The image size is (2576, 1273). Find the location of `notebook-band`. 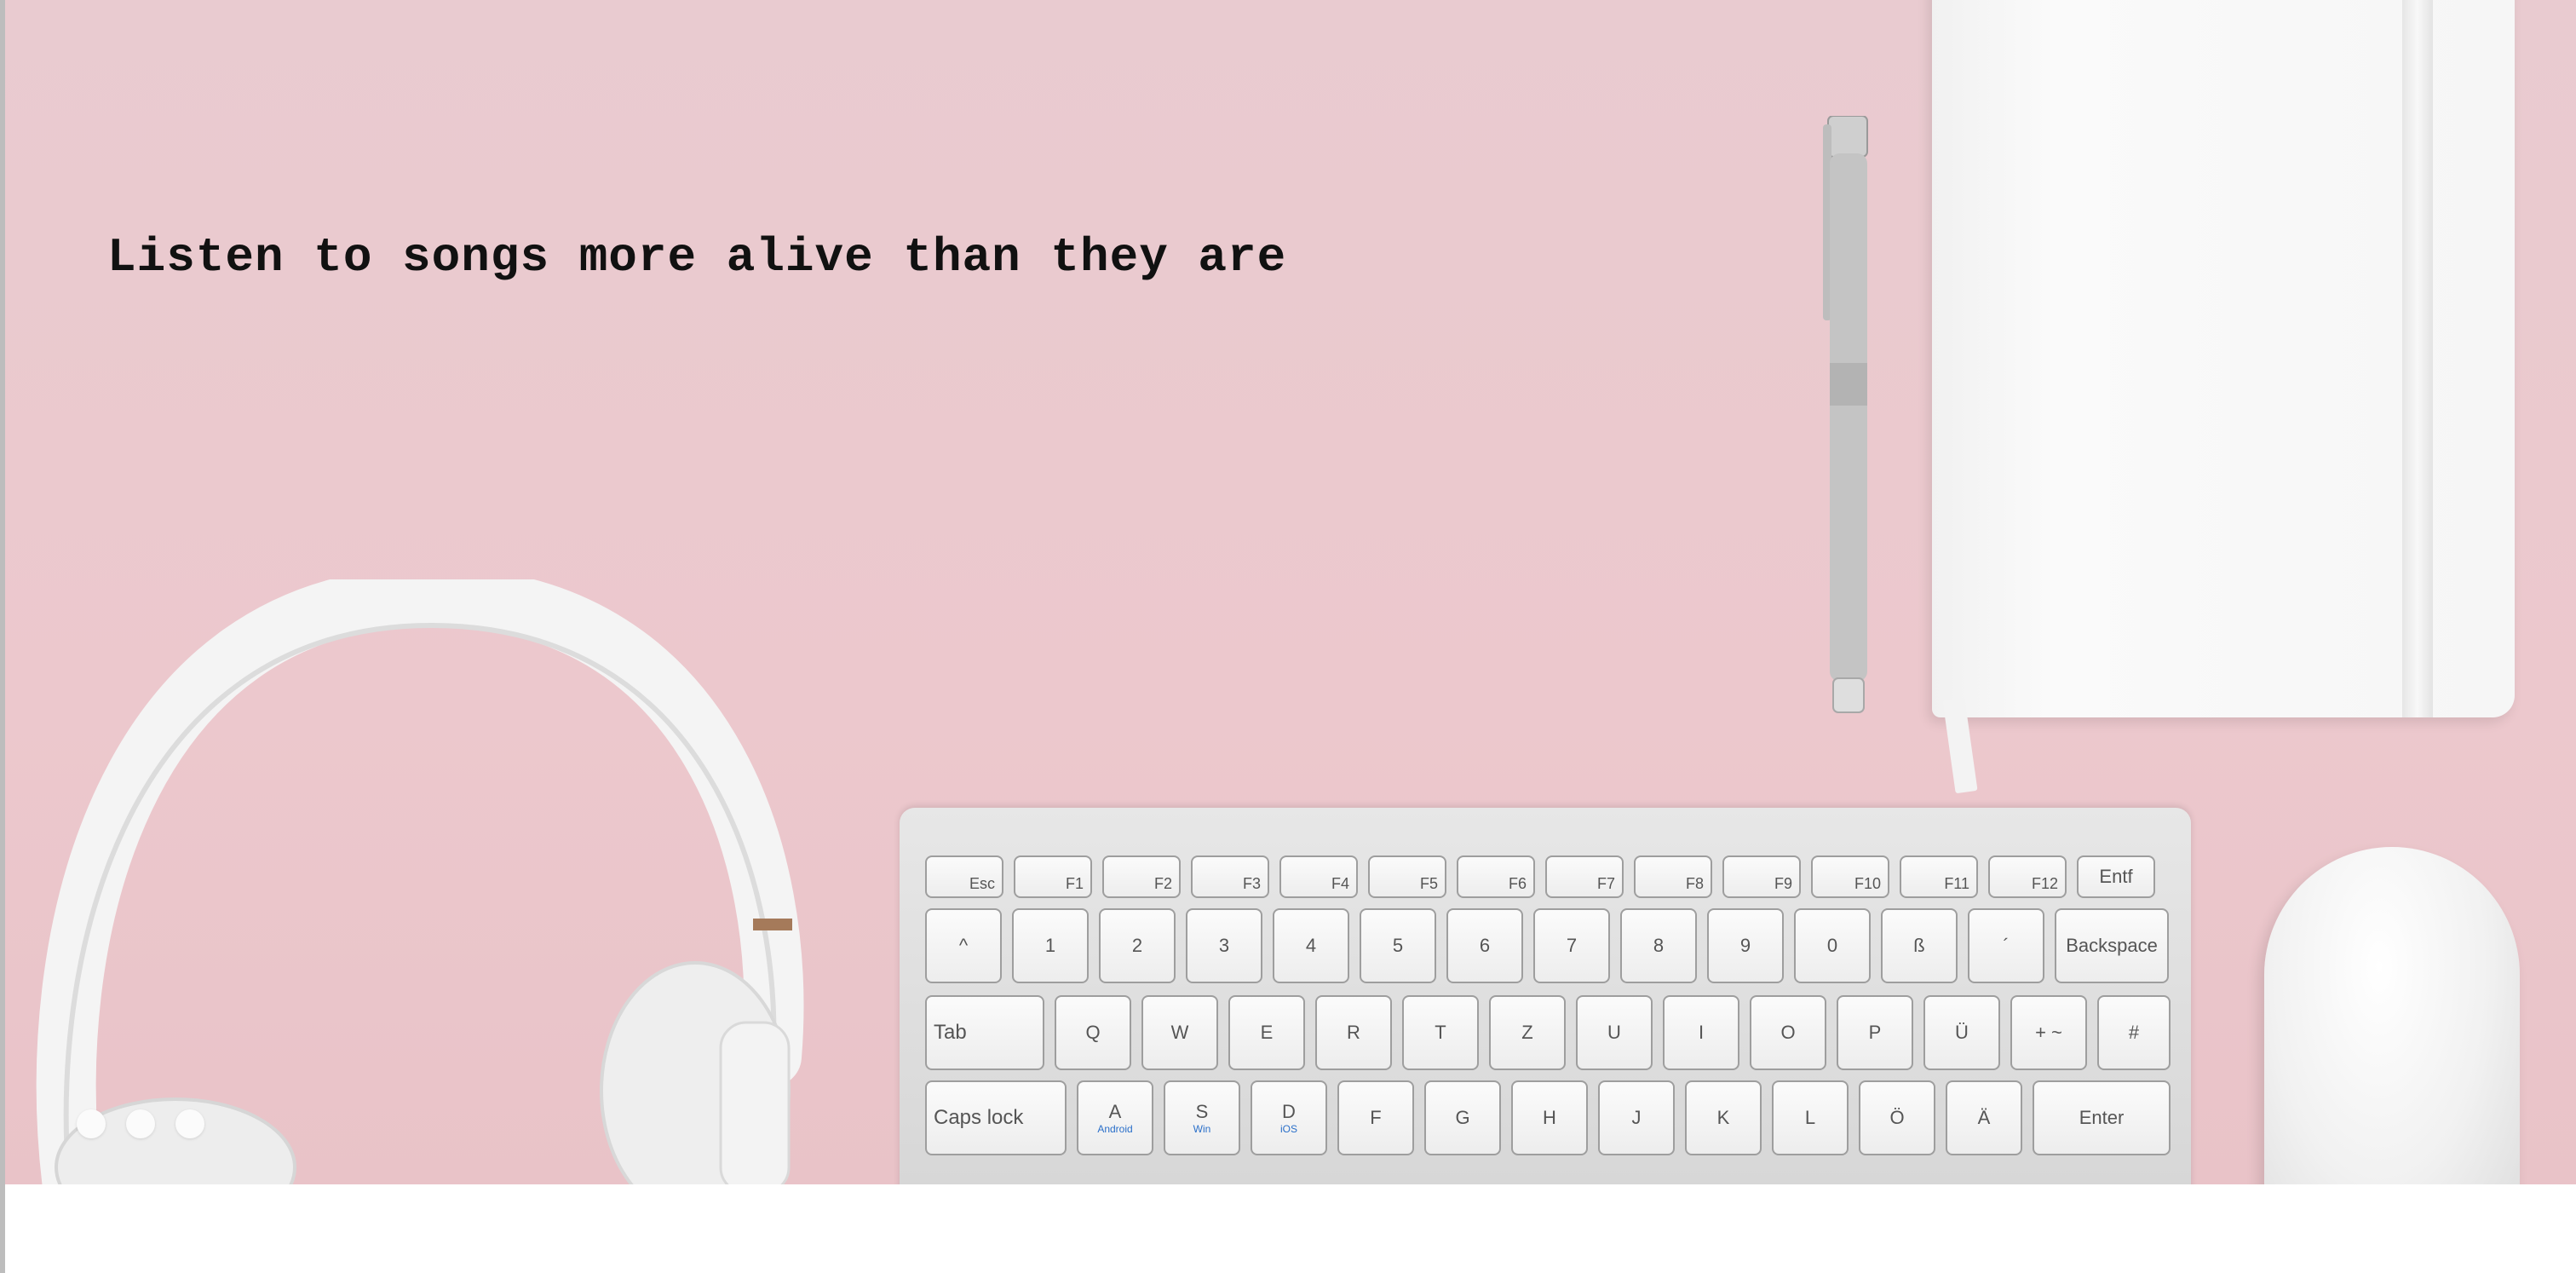

notebook-band is located at coordinates (2418, 358).